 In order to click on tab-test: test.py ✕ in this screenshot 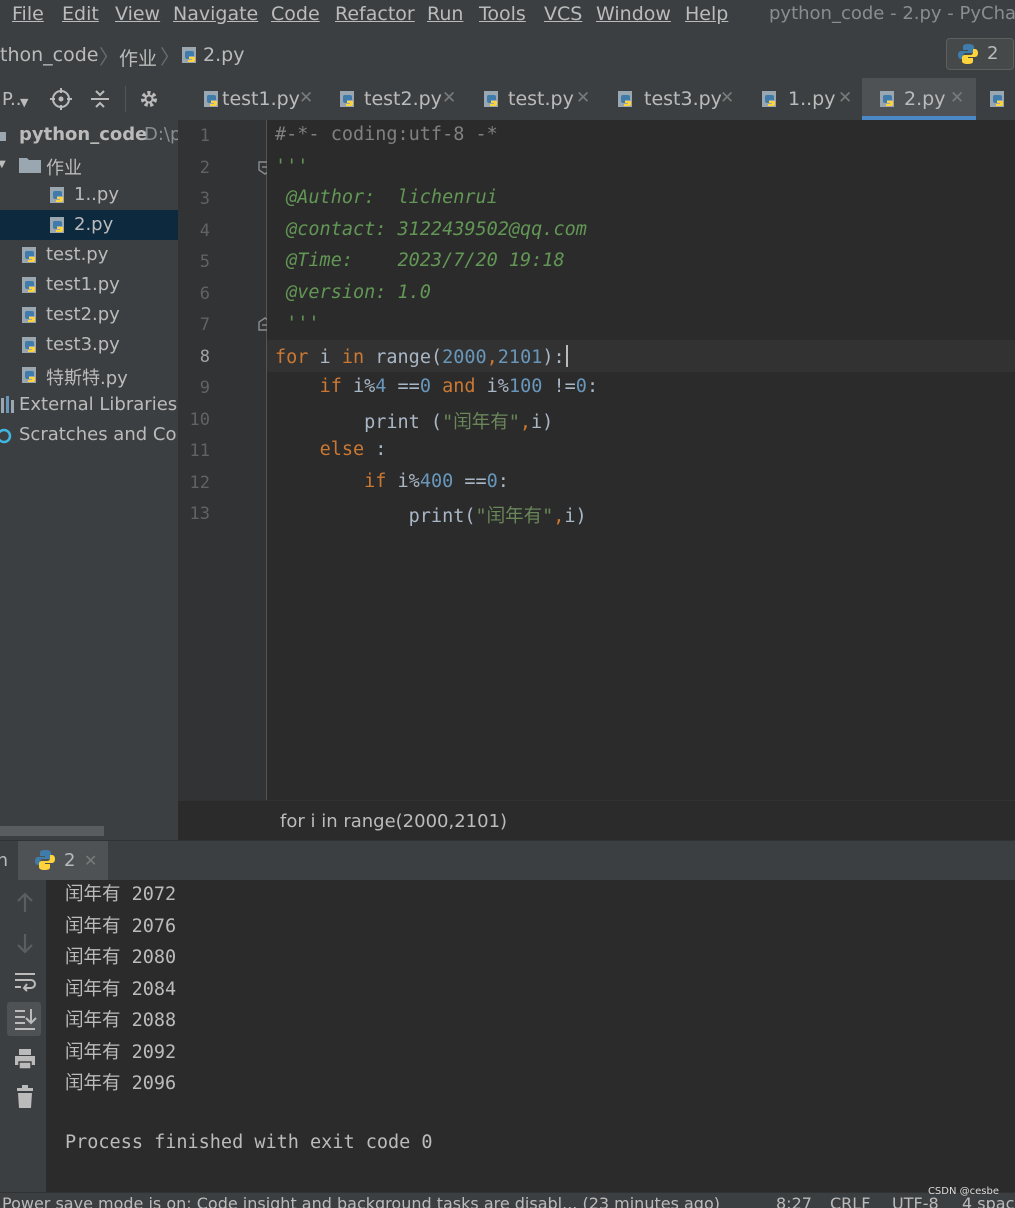, I will do `click(536, 99)`.